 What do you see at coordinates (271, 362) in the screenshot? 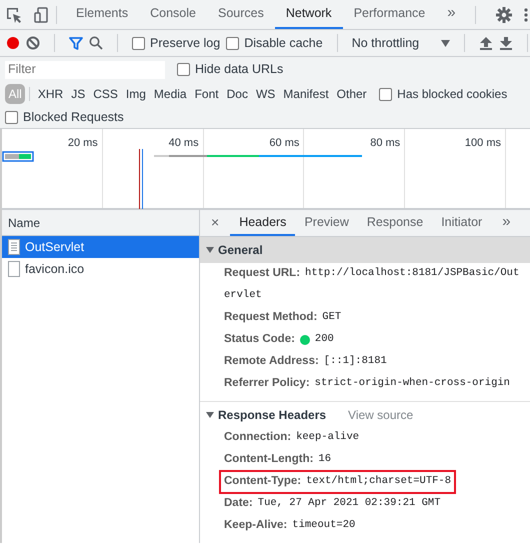
I see `header-name: Remote Address:` at bounding box center [271, 362].